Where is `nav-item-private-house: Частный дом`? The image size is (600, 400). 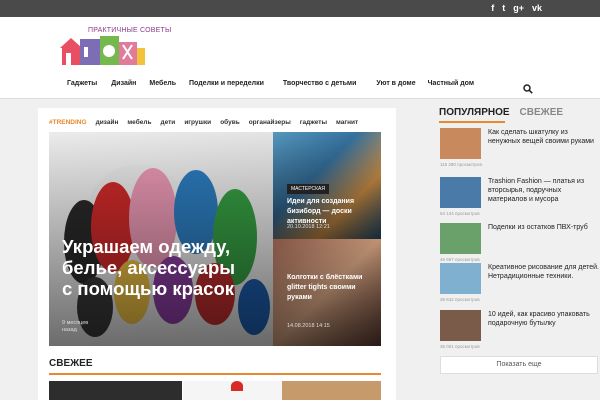
nav-item-private-house: Частный дом is located at coordinates (451, 83).